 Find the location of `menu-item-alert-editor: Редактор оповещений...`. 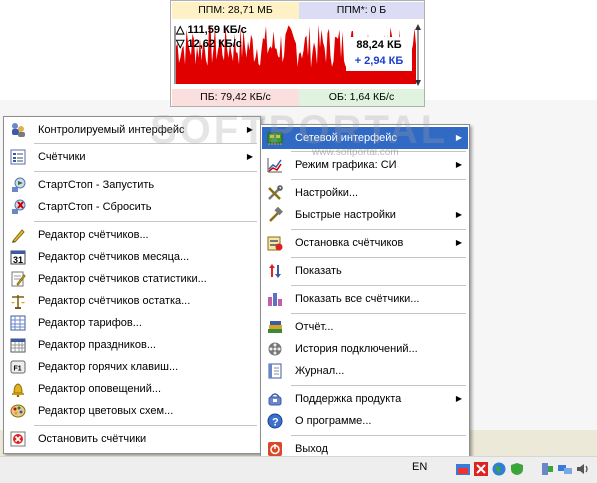

menu-item-alert-editor: Редактор оповещений... is located at coordinates (132, 389).